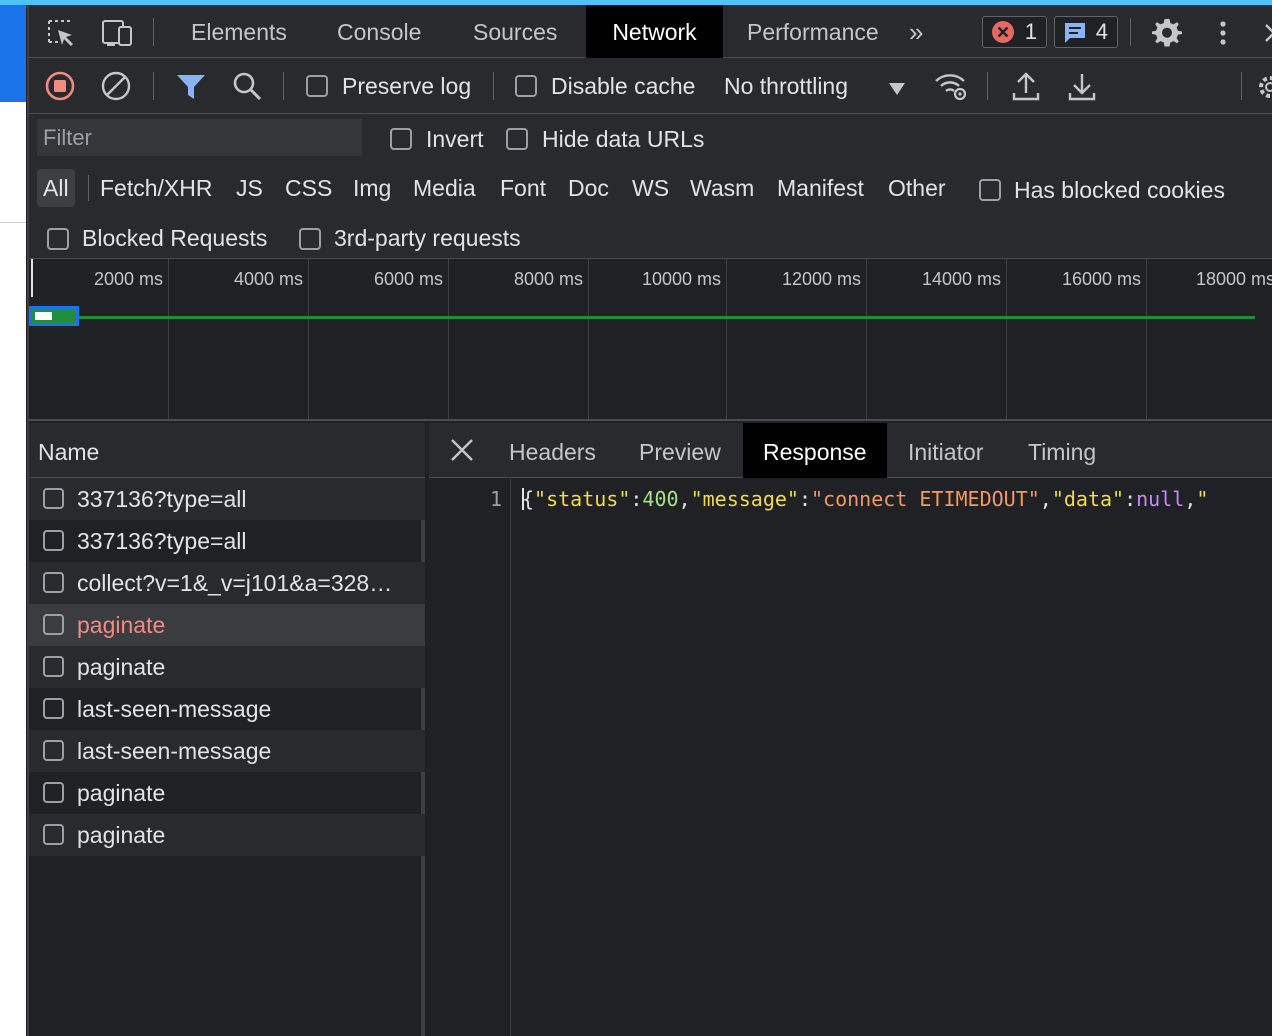  I want to click on close-devtools-icon, so click(1267, 33).